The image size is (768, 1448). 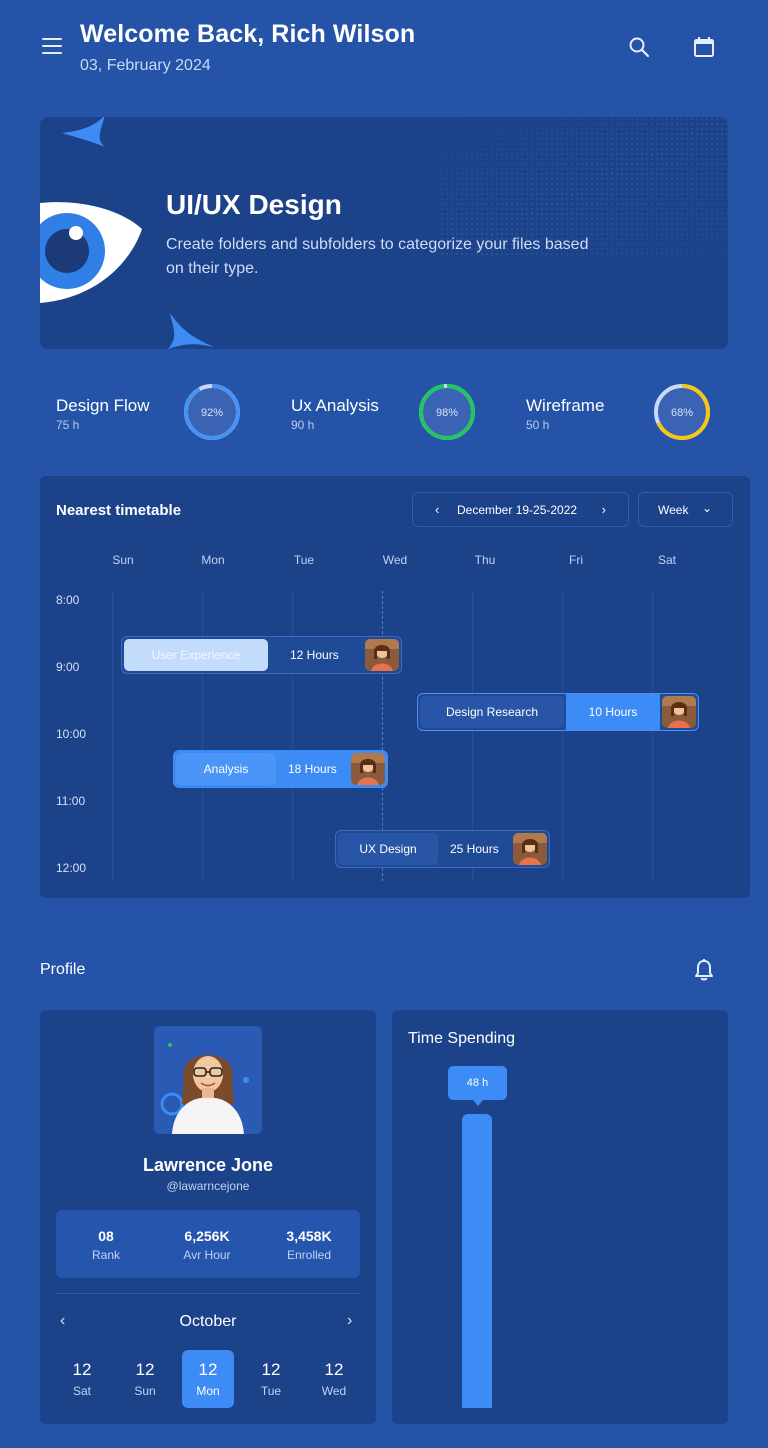 I want to click on stat-design-flow: Design Flow 75 h 92%, so click(x=150, y=411).